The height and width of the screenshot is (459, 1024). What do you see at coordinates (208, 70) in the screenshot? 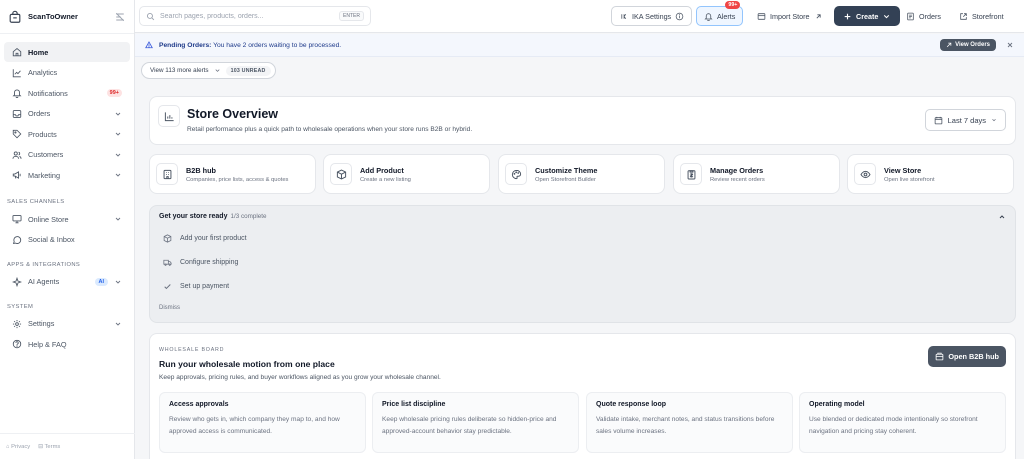
I see `more-alerts-chip: View 113 more alerts 103 UNREAD` at bounding box center [208, 70].